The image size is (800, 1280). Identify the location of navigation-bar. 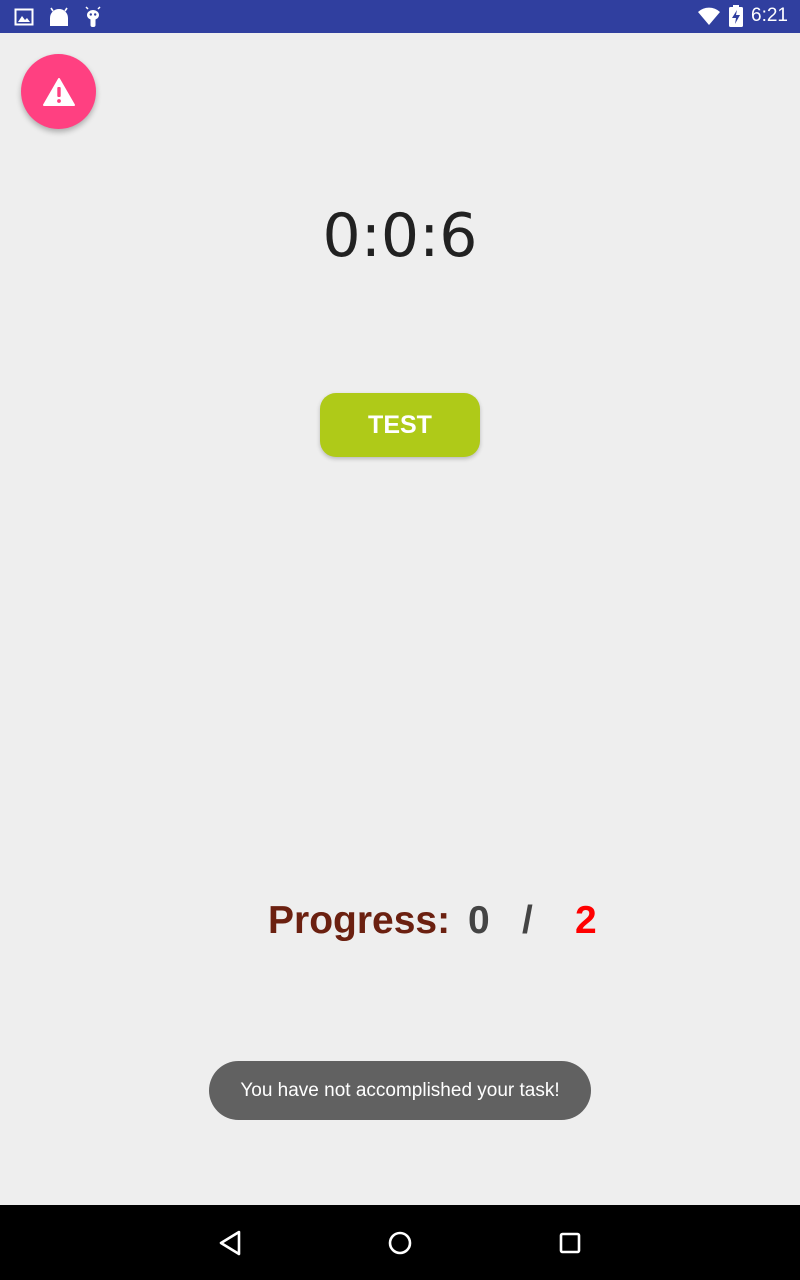
(400, 1242).